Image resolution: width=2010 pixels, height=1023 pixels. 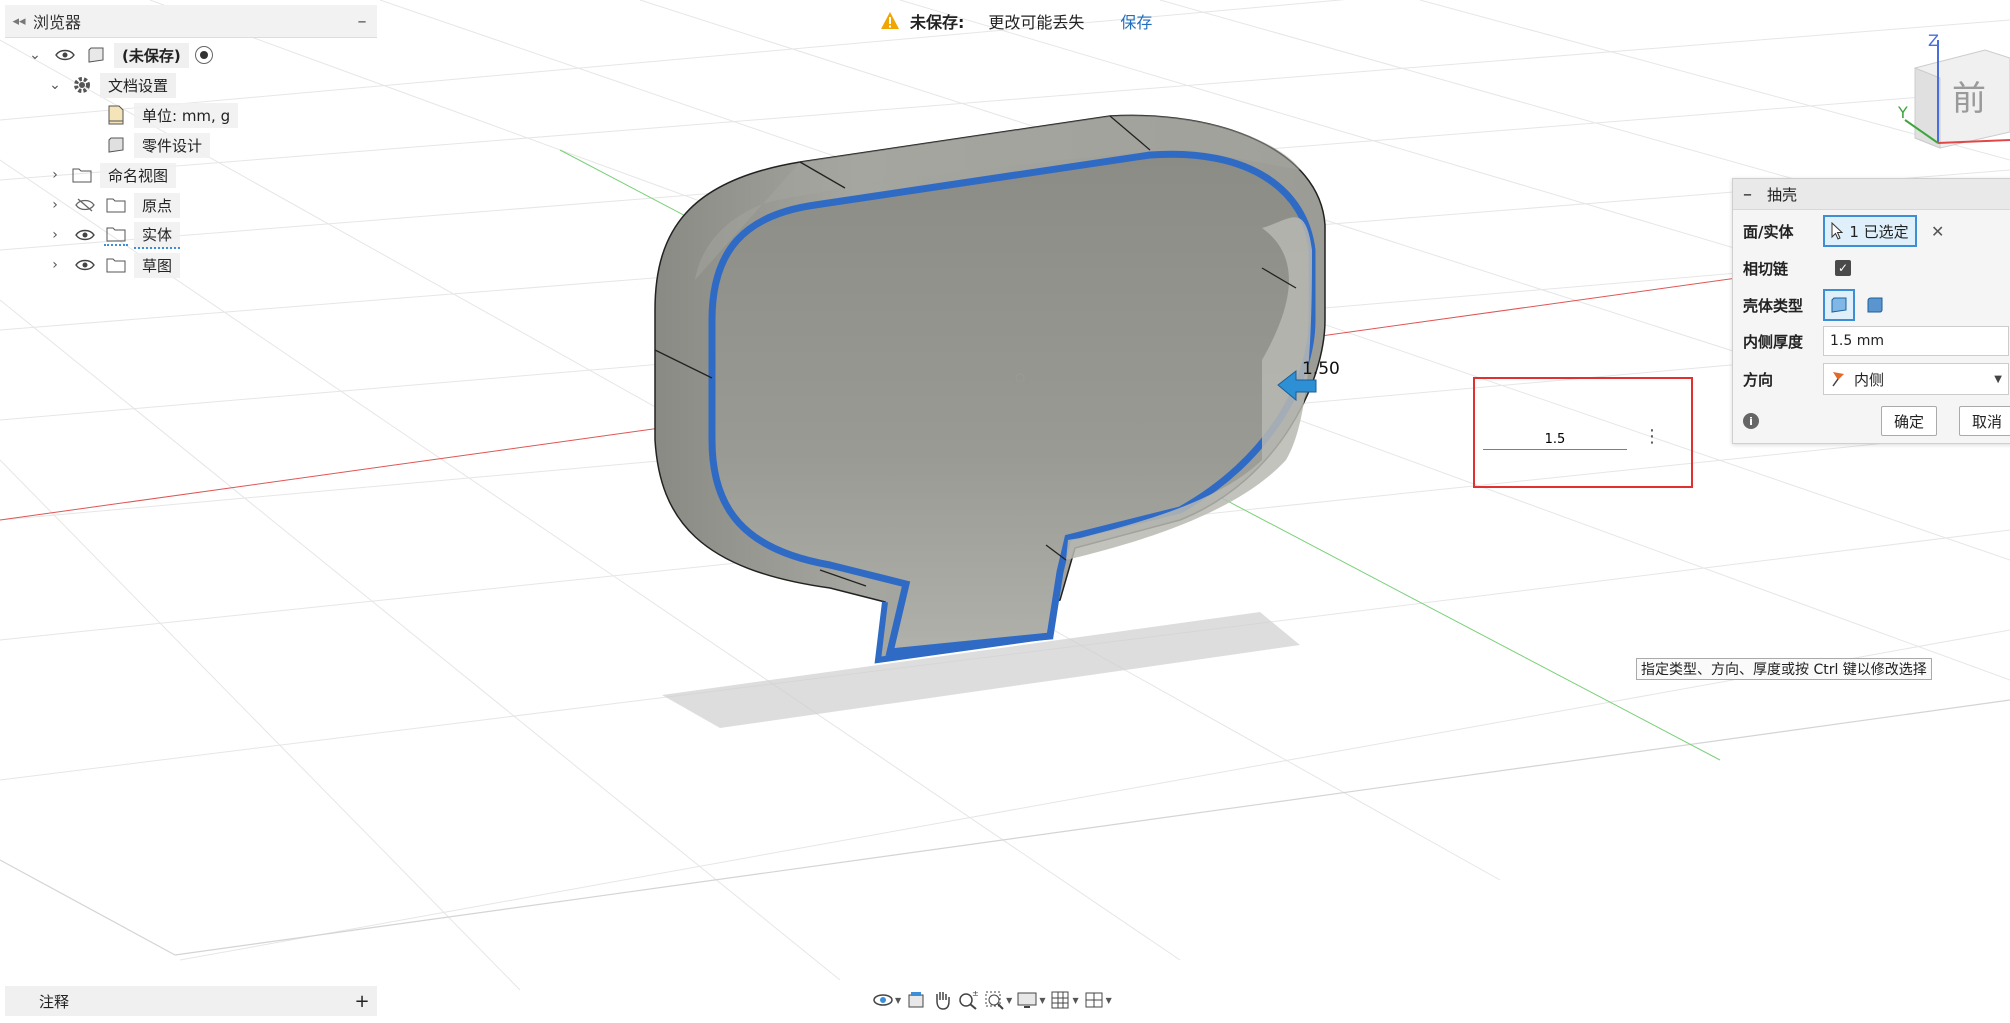 I want to click on dimension-label: 1.50, so click(x=1321, y=369).